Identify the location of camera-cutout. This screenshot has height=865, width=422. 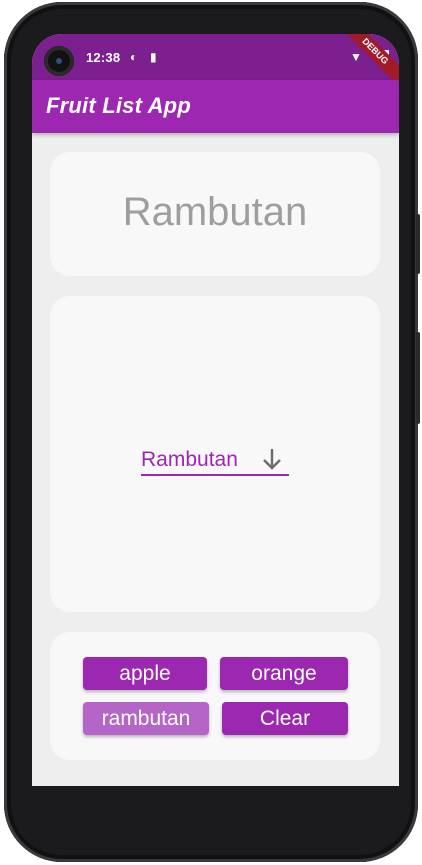
(59, 61).